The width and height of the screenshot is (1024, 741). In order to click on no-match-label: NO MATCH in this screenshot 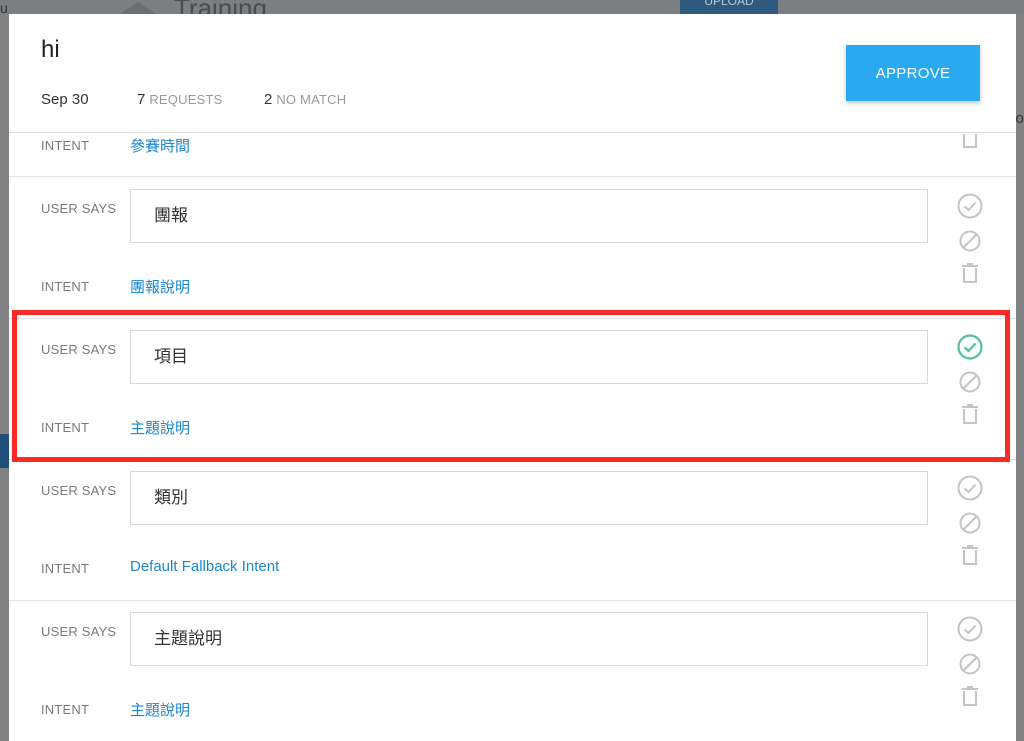, I will do `click(311, 99)`.